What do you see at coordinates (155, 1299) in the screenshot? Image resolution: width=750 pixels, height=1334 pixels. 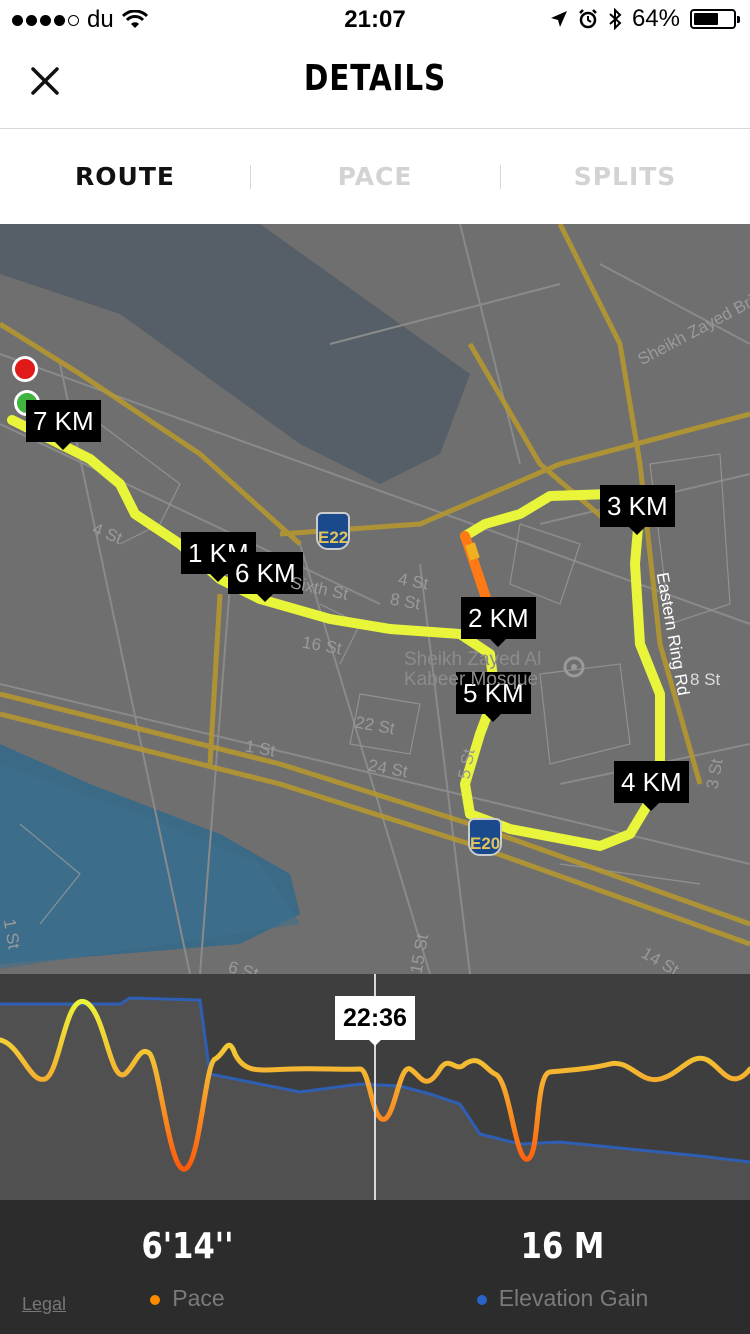 I see `pace-legend-dot` at bounding box center [155, 1299].